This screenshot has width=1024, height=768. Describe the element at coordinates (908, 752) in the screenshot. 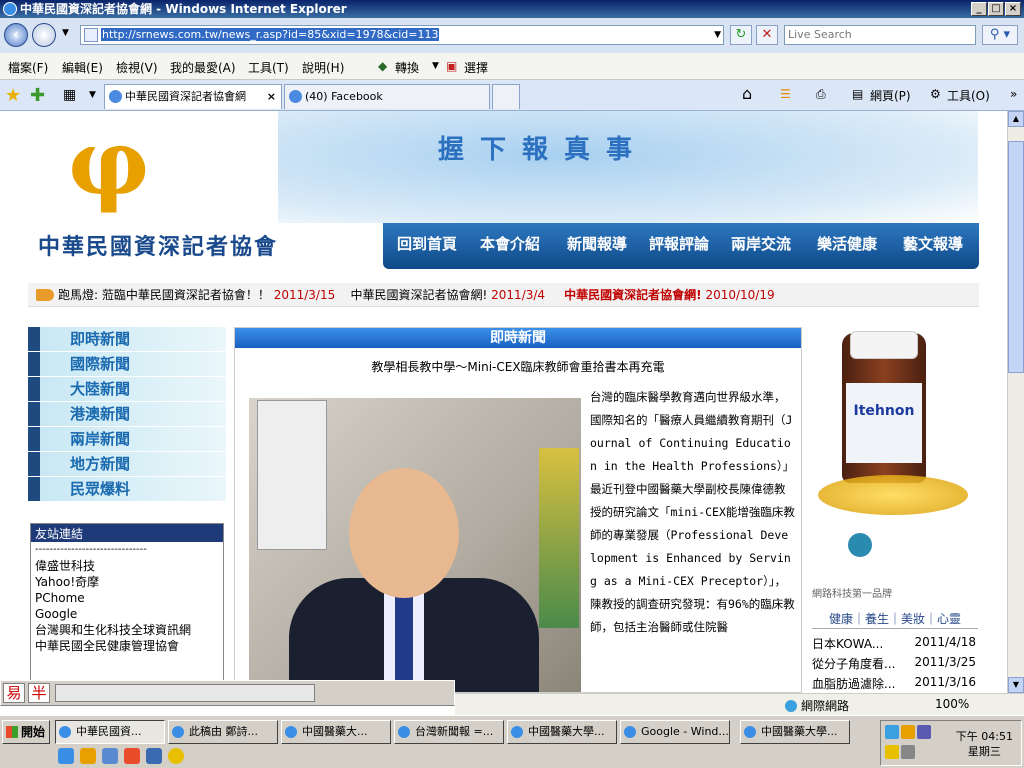

I see `lock-icon` at that location.